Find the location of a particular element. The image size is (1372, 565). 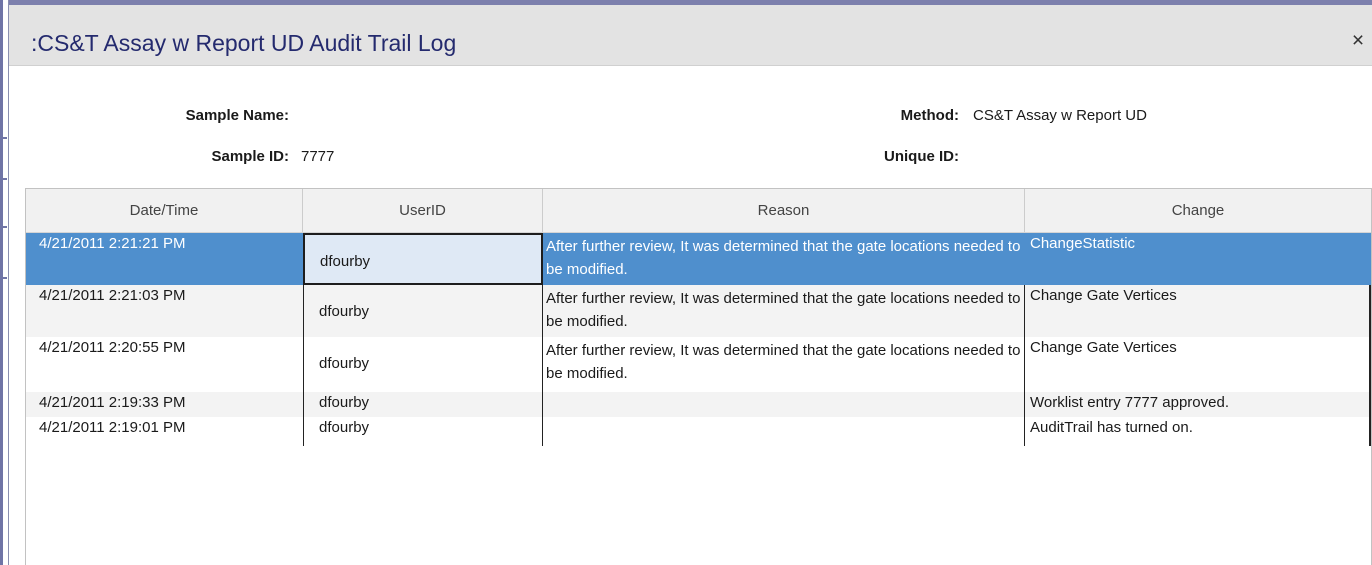

close-button: × is located at coordinates (1358, 41).